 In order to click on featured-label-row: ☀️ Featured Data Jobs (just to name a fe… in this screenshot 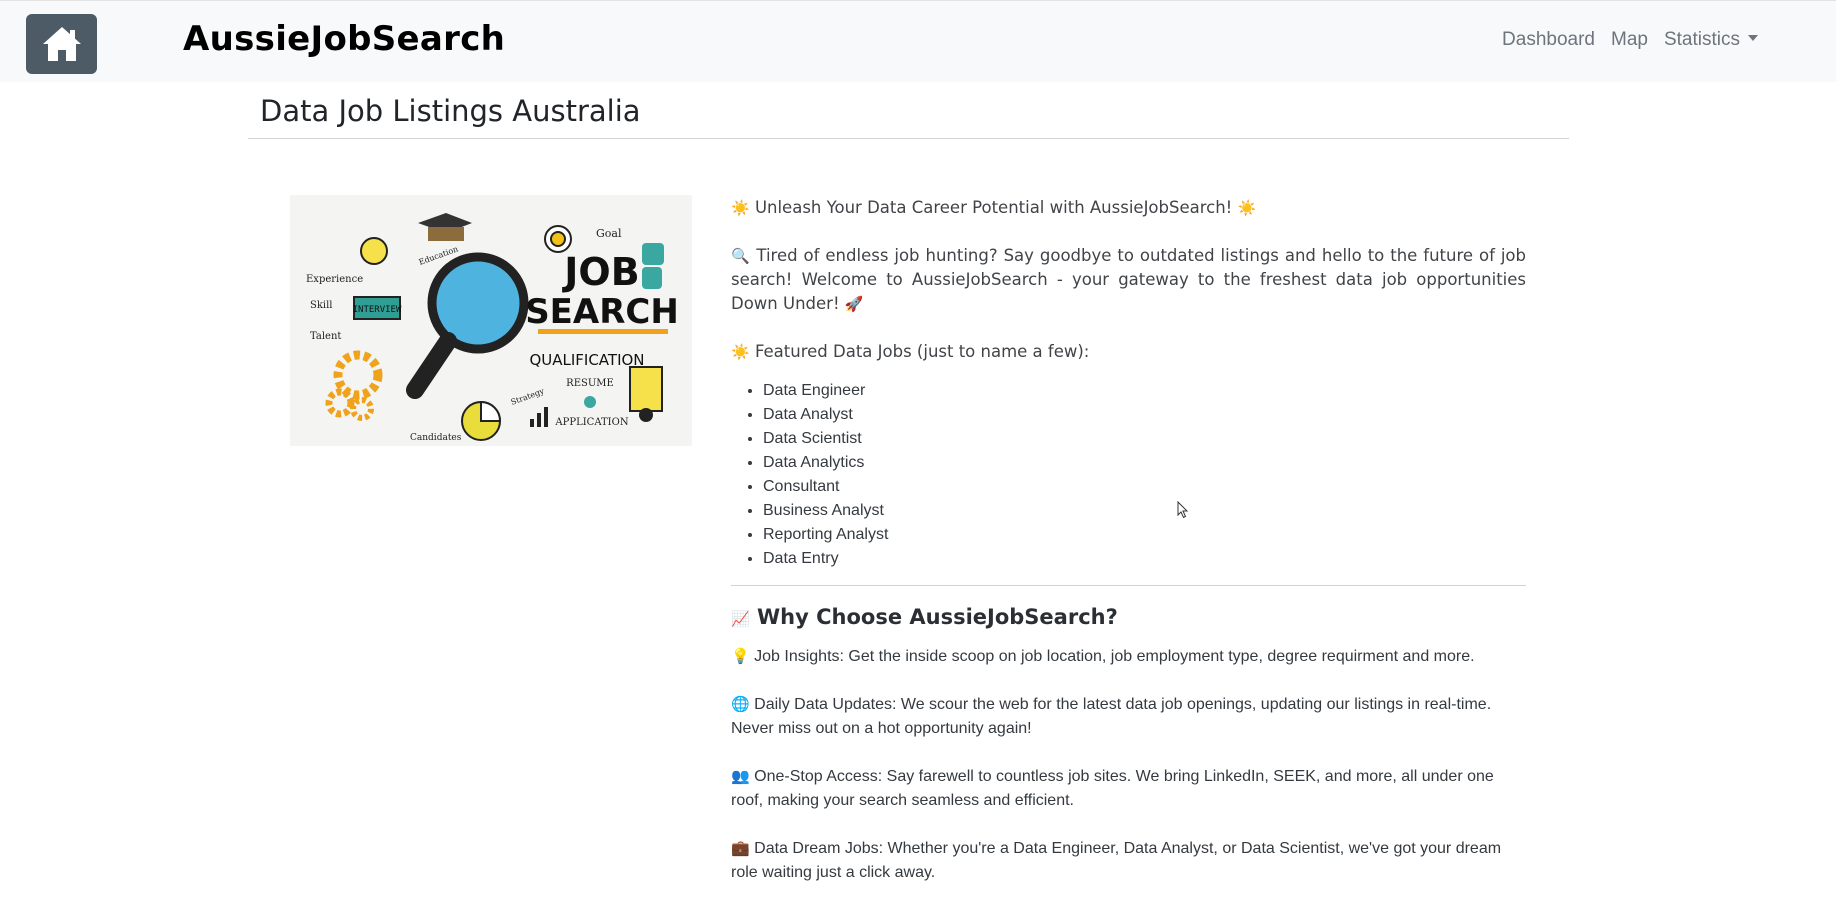, I will do `click(1128, 352)`.